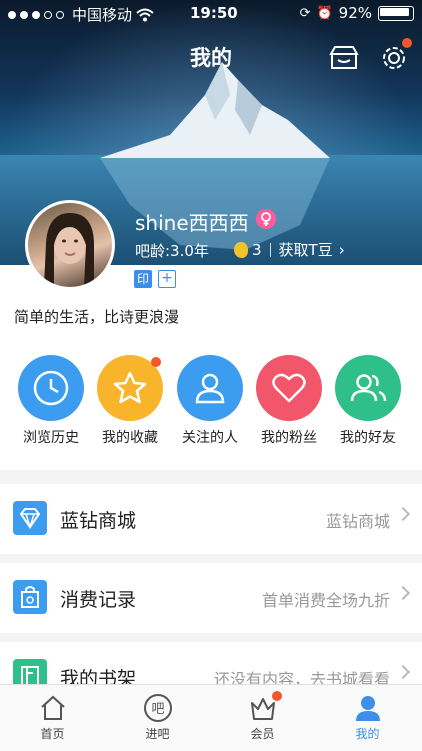  I want to click on bean-icon, so click(241, 249).